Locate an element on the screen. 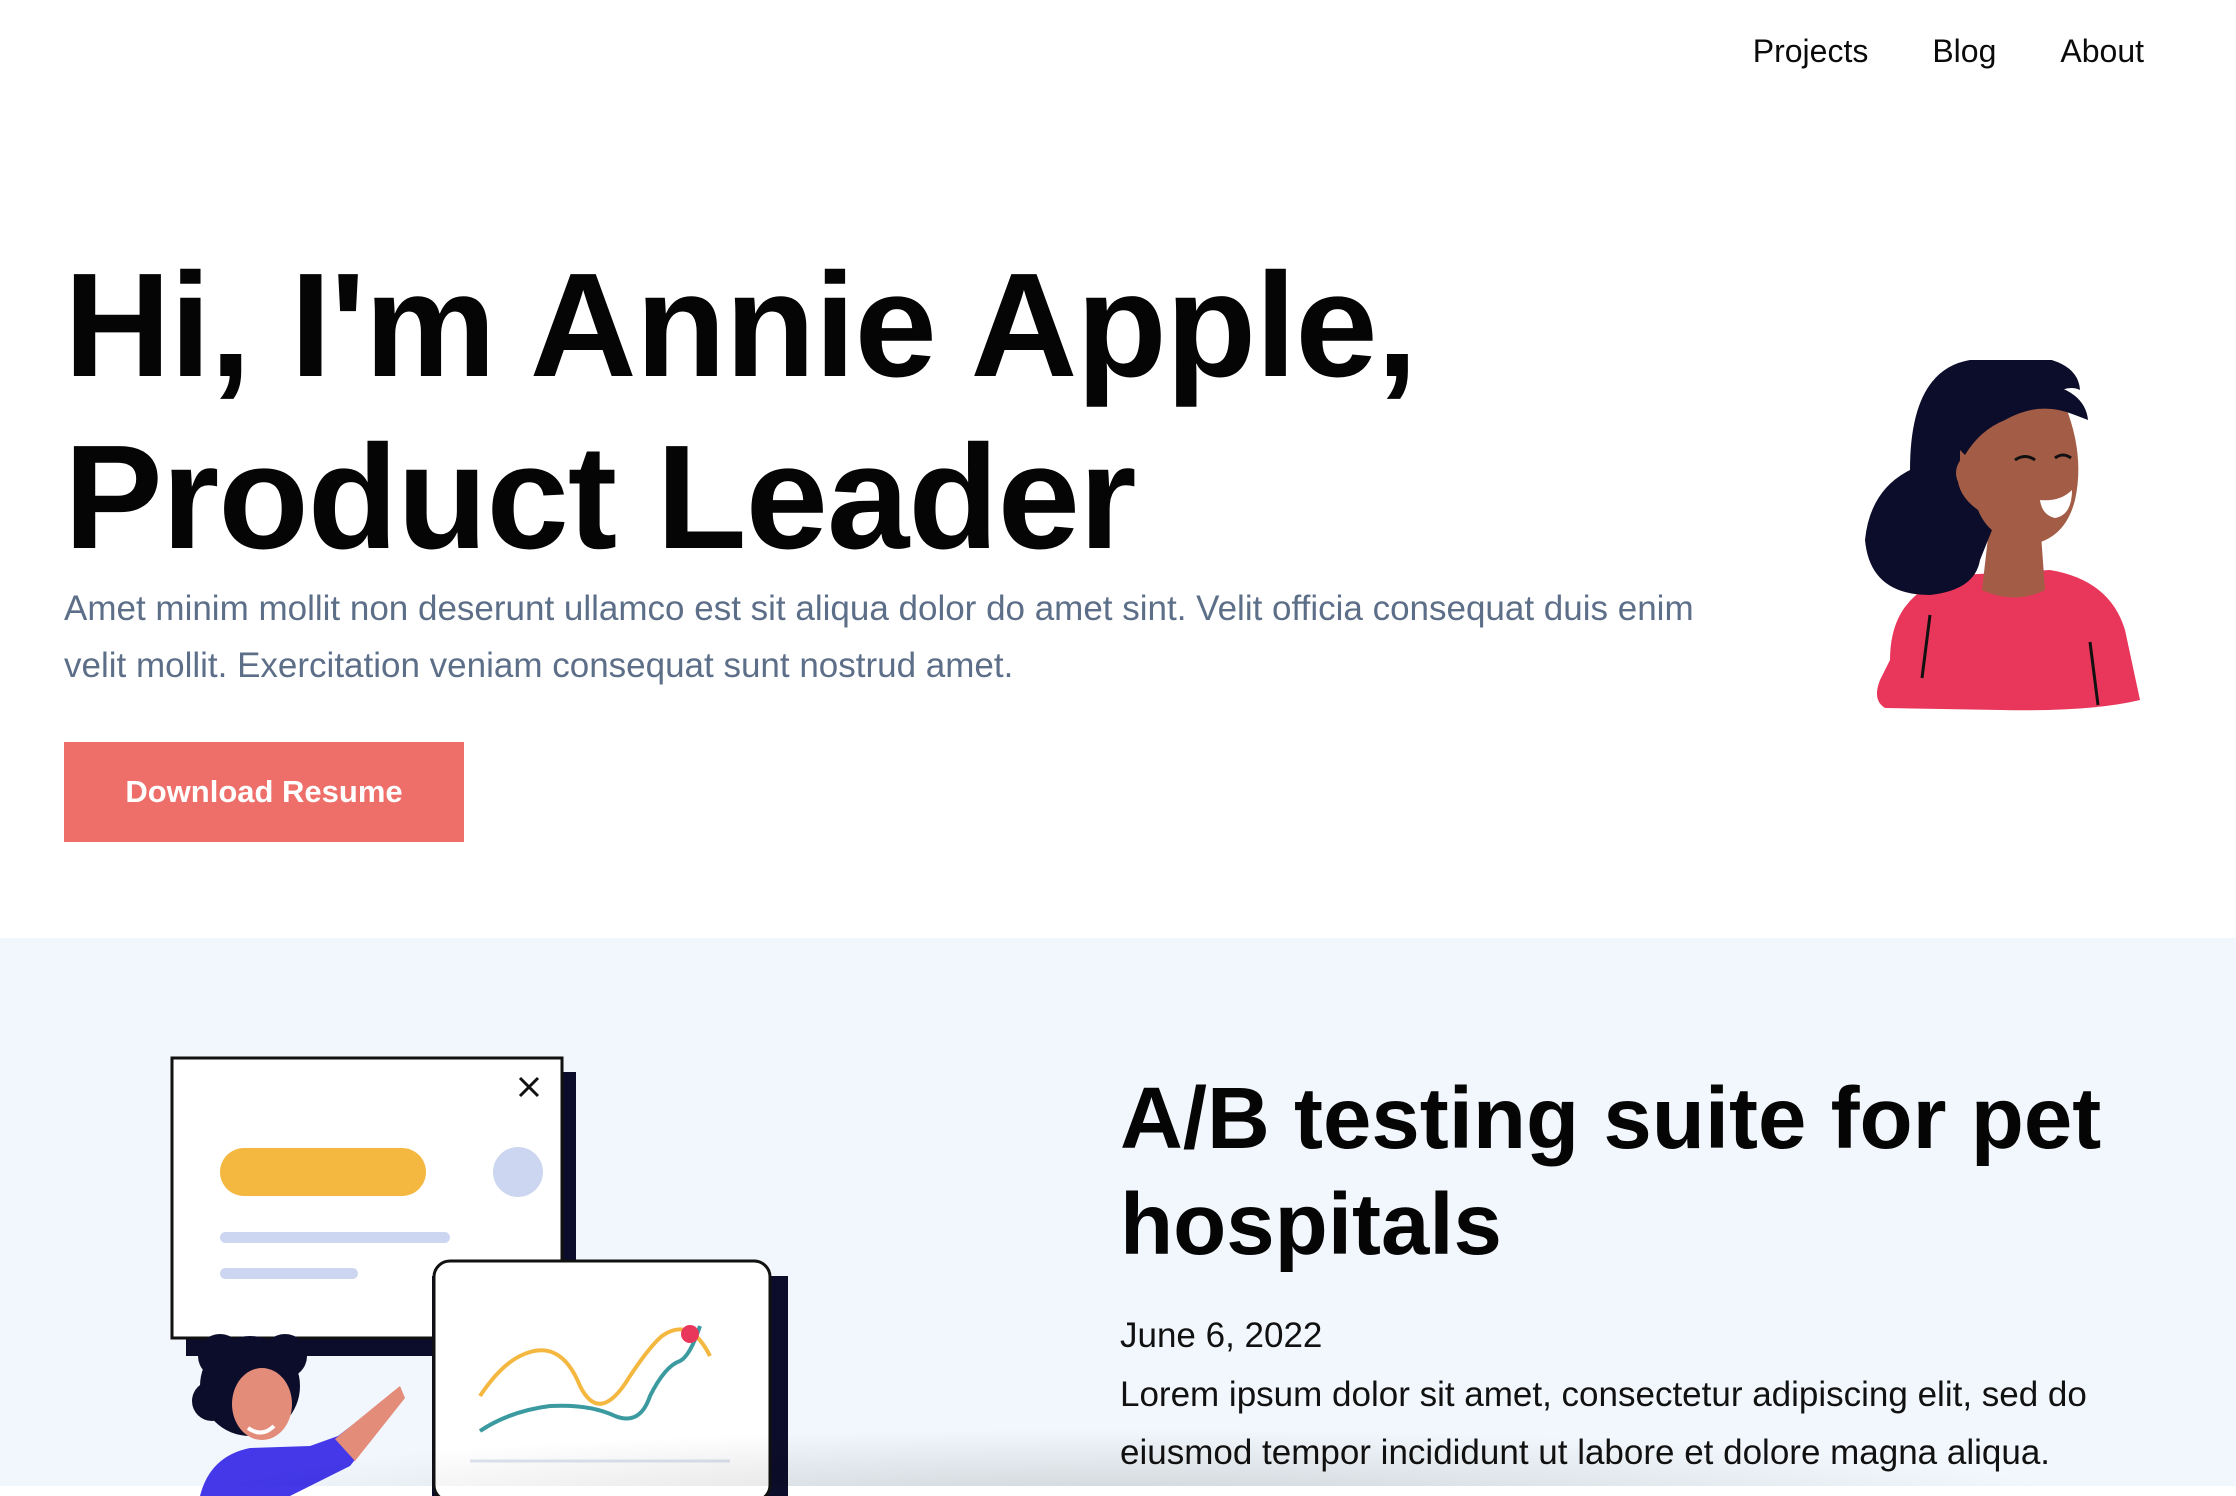 The image size is (2236, 1496). main-nav: Projects Blog About is located at coordinates (1948, 51).